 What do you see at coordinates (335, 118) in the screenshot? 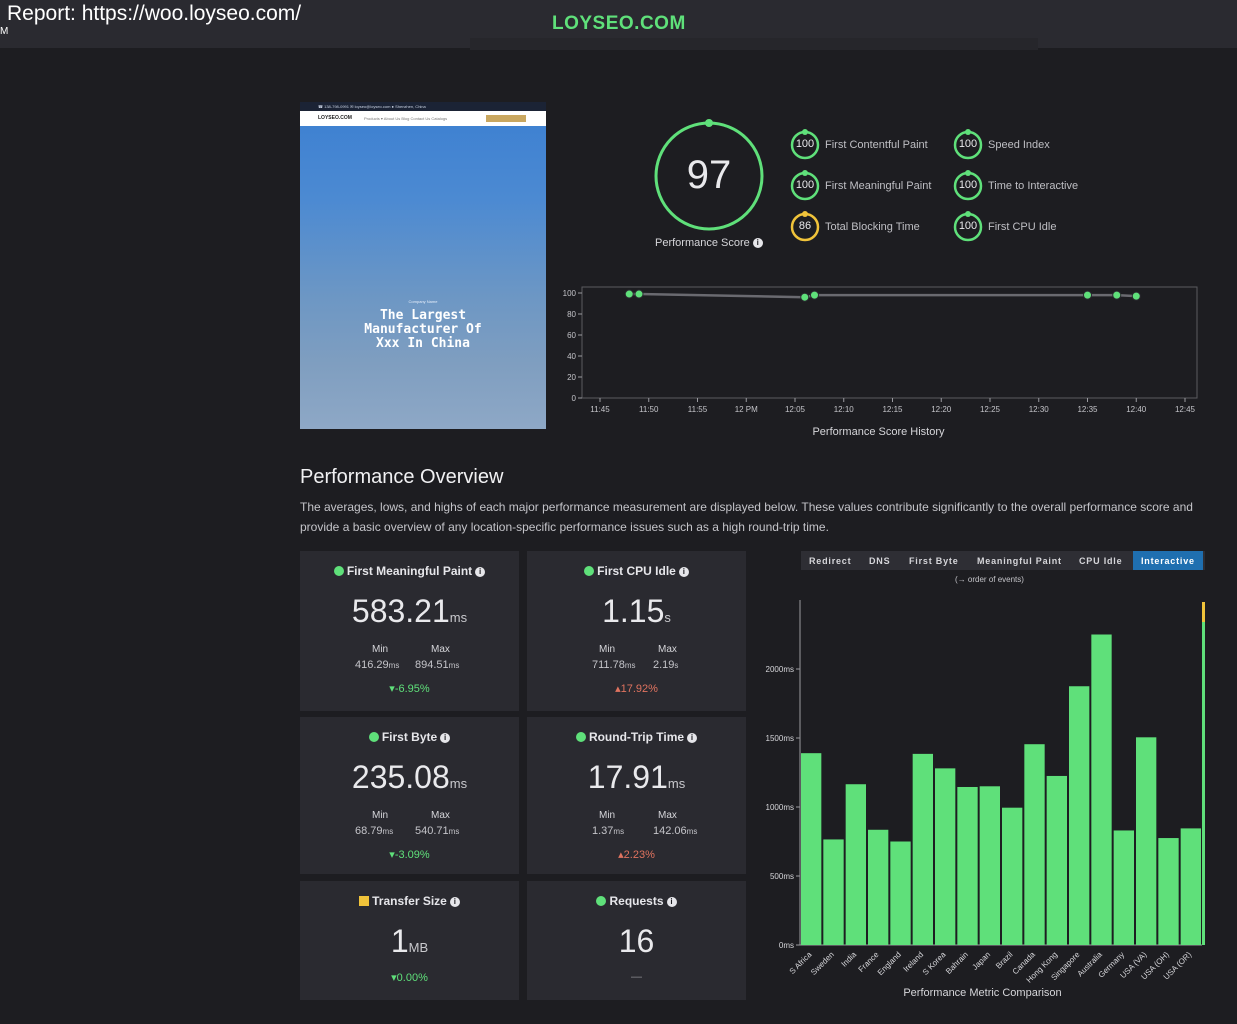
I see `thumbnail-brand: LOYSEO.COM` at bounding box center [335, 118].